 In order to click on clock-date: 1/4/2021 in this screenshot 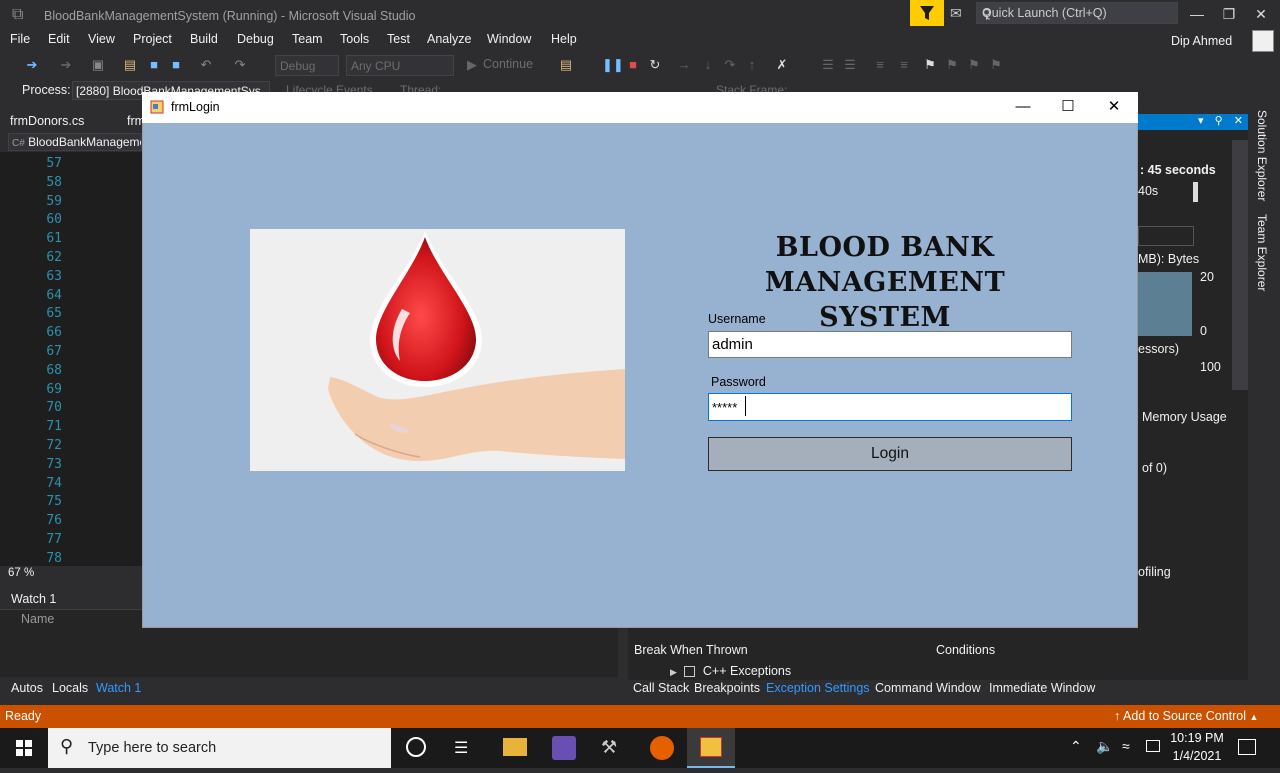, I will do `click(1197, 756)`.